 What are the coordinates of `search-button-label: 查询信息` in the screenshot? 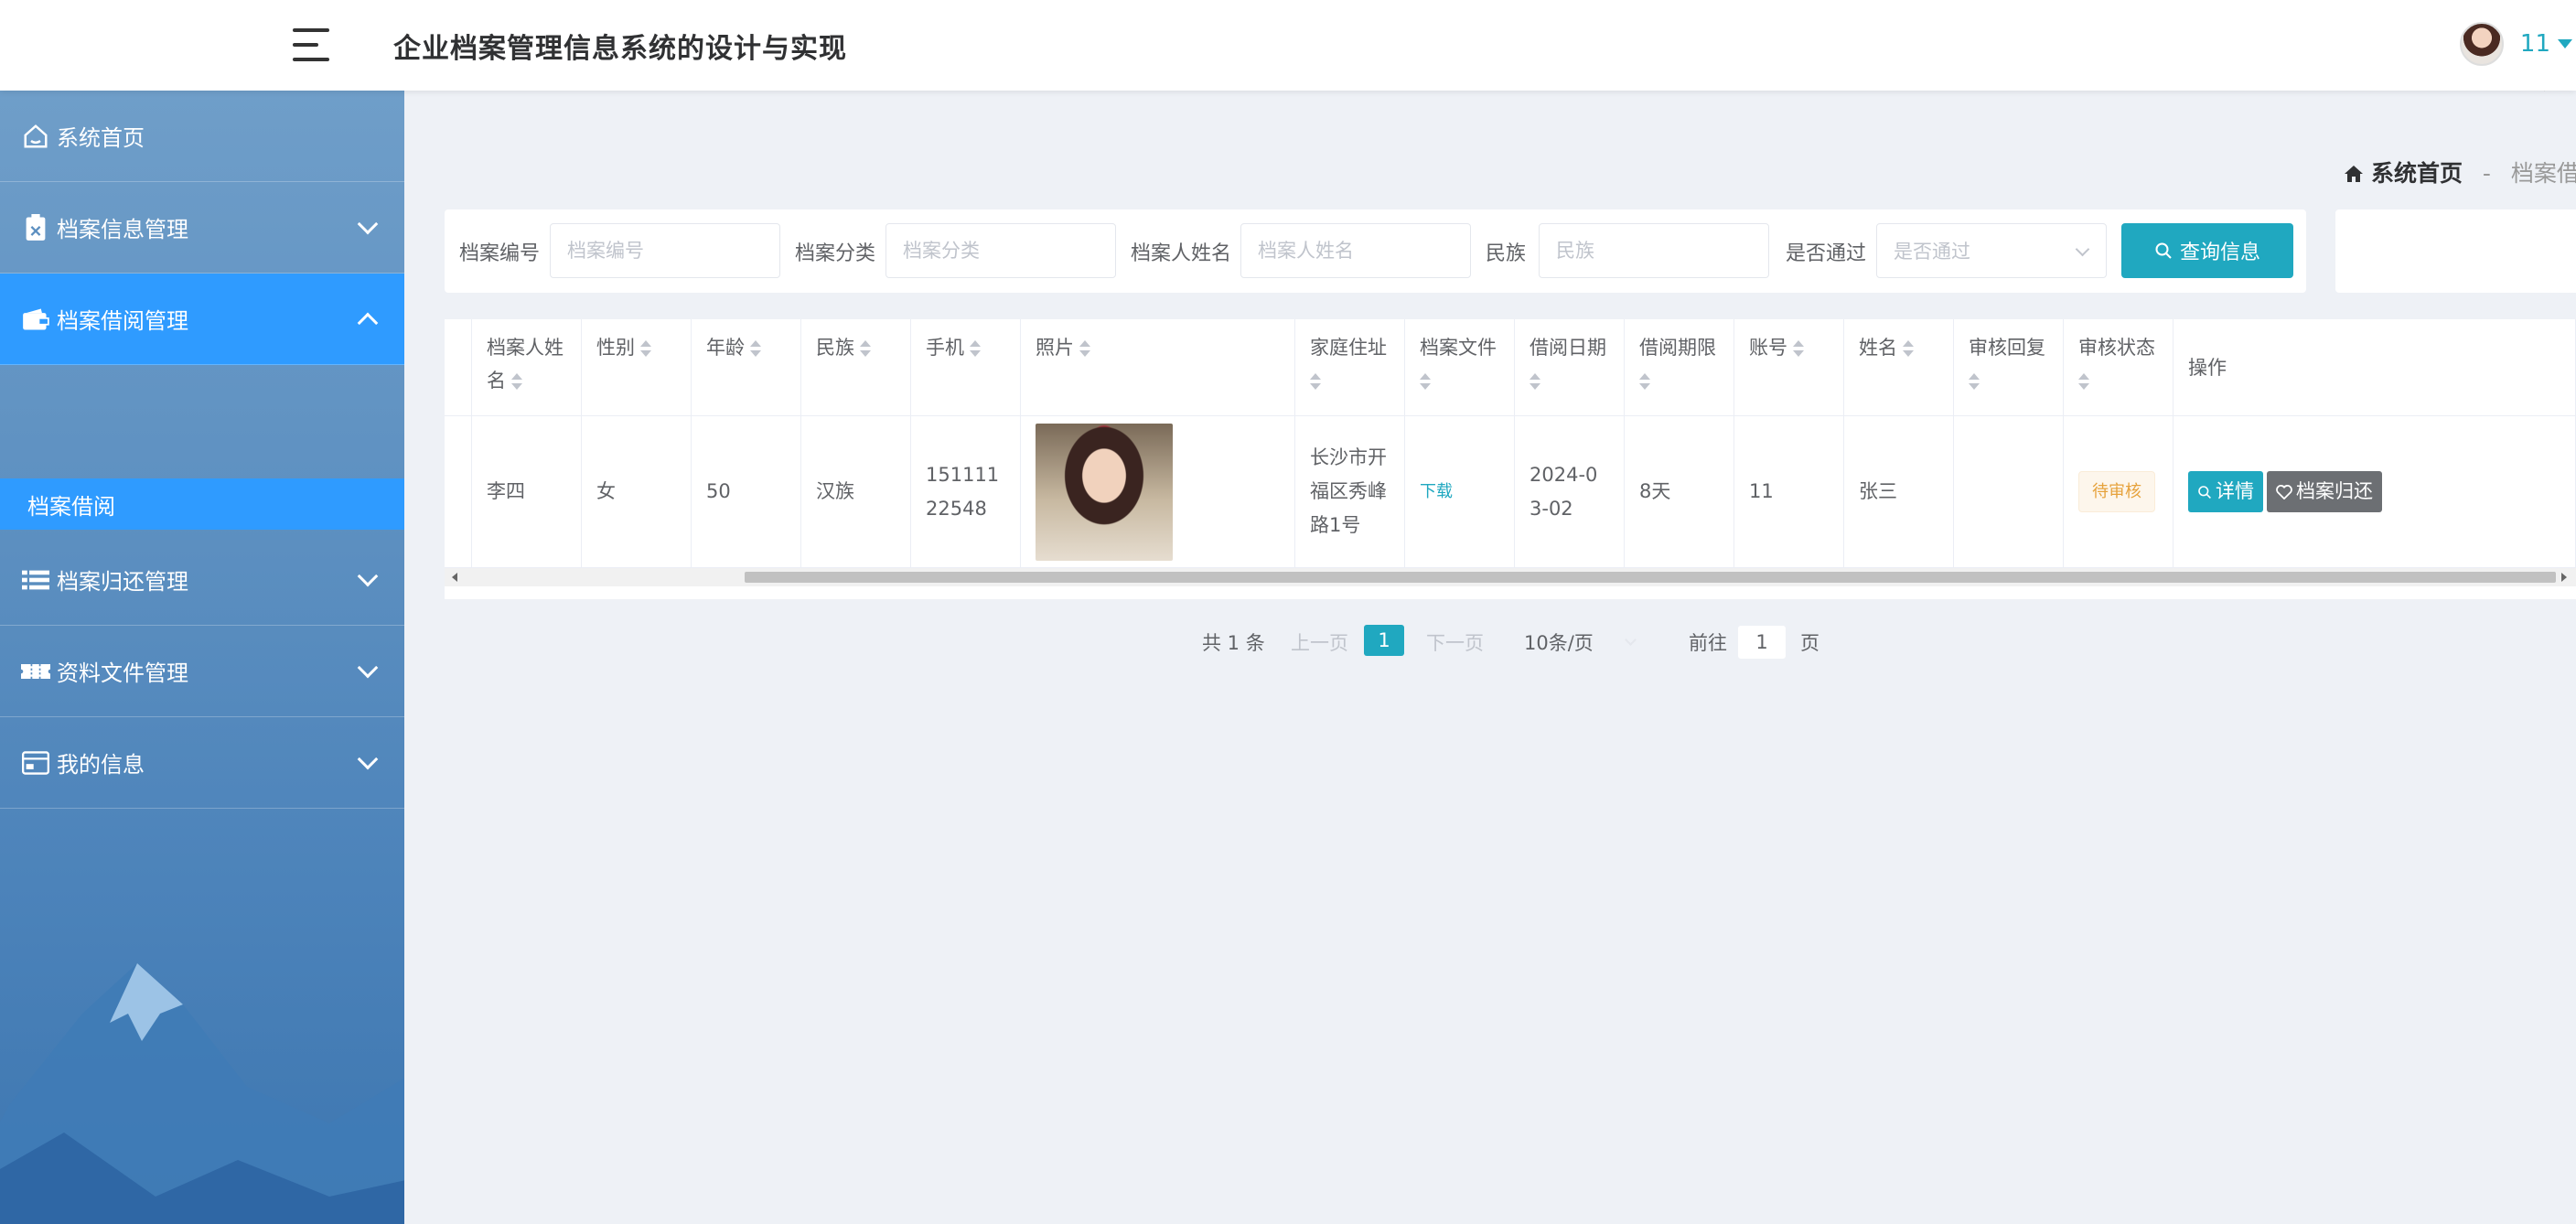 It's located at (2219, 253).